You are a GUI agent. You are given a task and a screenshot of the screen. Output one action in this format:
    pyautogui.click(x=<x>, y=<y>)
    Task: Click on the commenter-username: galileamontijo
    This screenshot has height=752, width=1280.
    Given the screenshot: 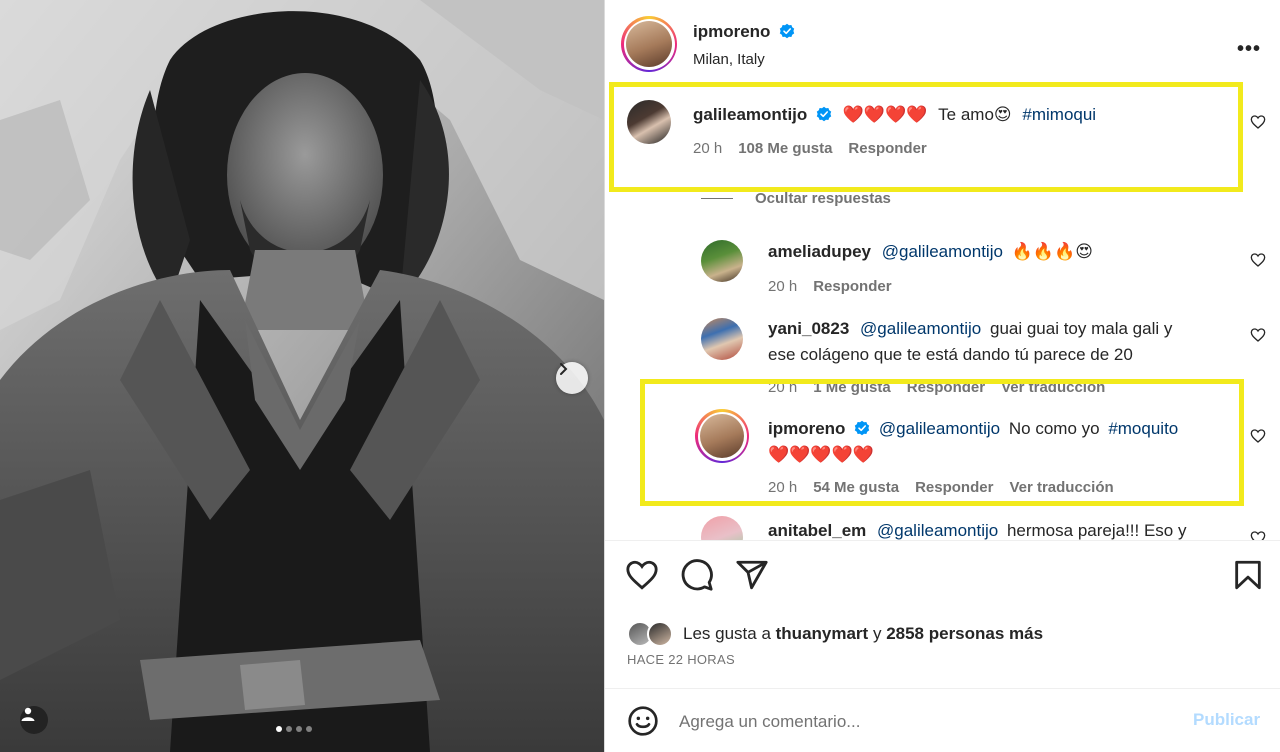 What is the action you would take?
    pyautogui.click(x=750, y=114)
    